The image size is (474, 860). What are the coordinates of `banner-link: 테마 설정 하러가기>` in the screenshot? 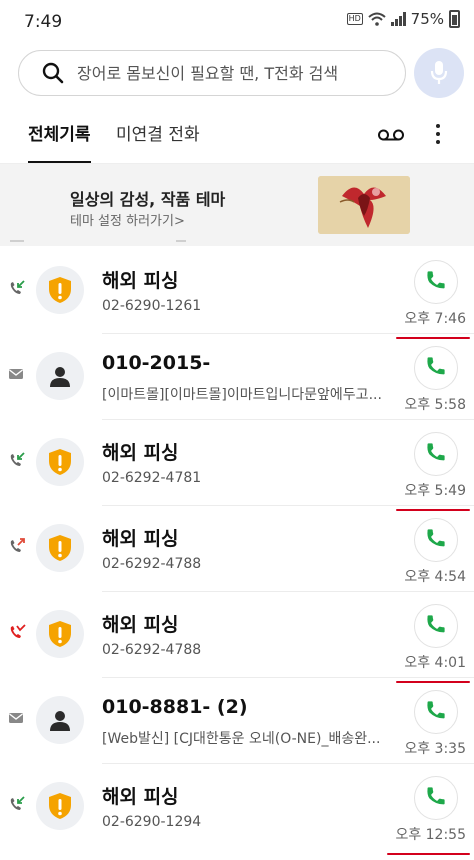 It's located at (127, 219).